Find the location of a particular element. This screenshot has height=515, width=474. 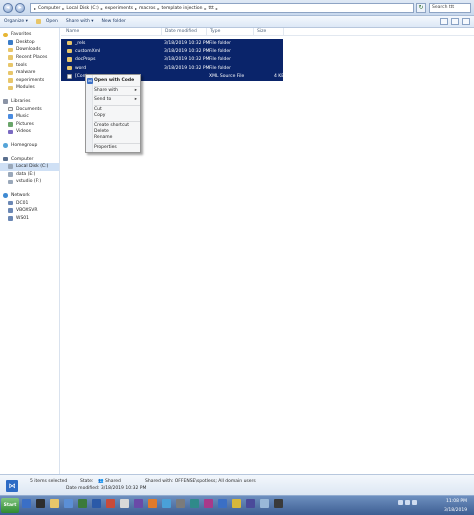

music-icon is located at coordinates (10, 116).